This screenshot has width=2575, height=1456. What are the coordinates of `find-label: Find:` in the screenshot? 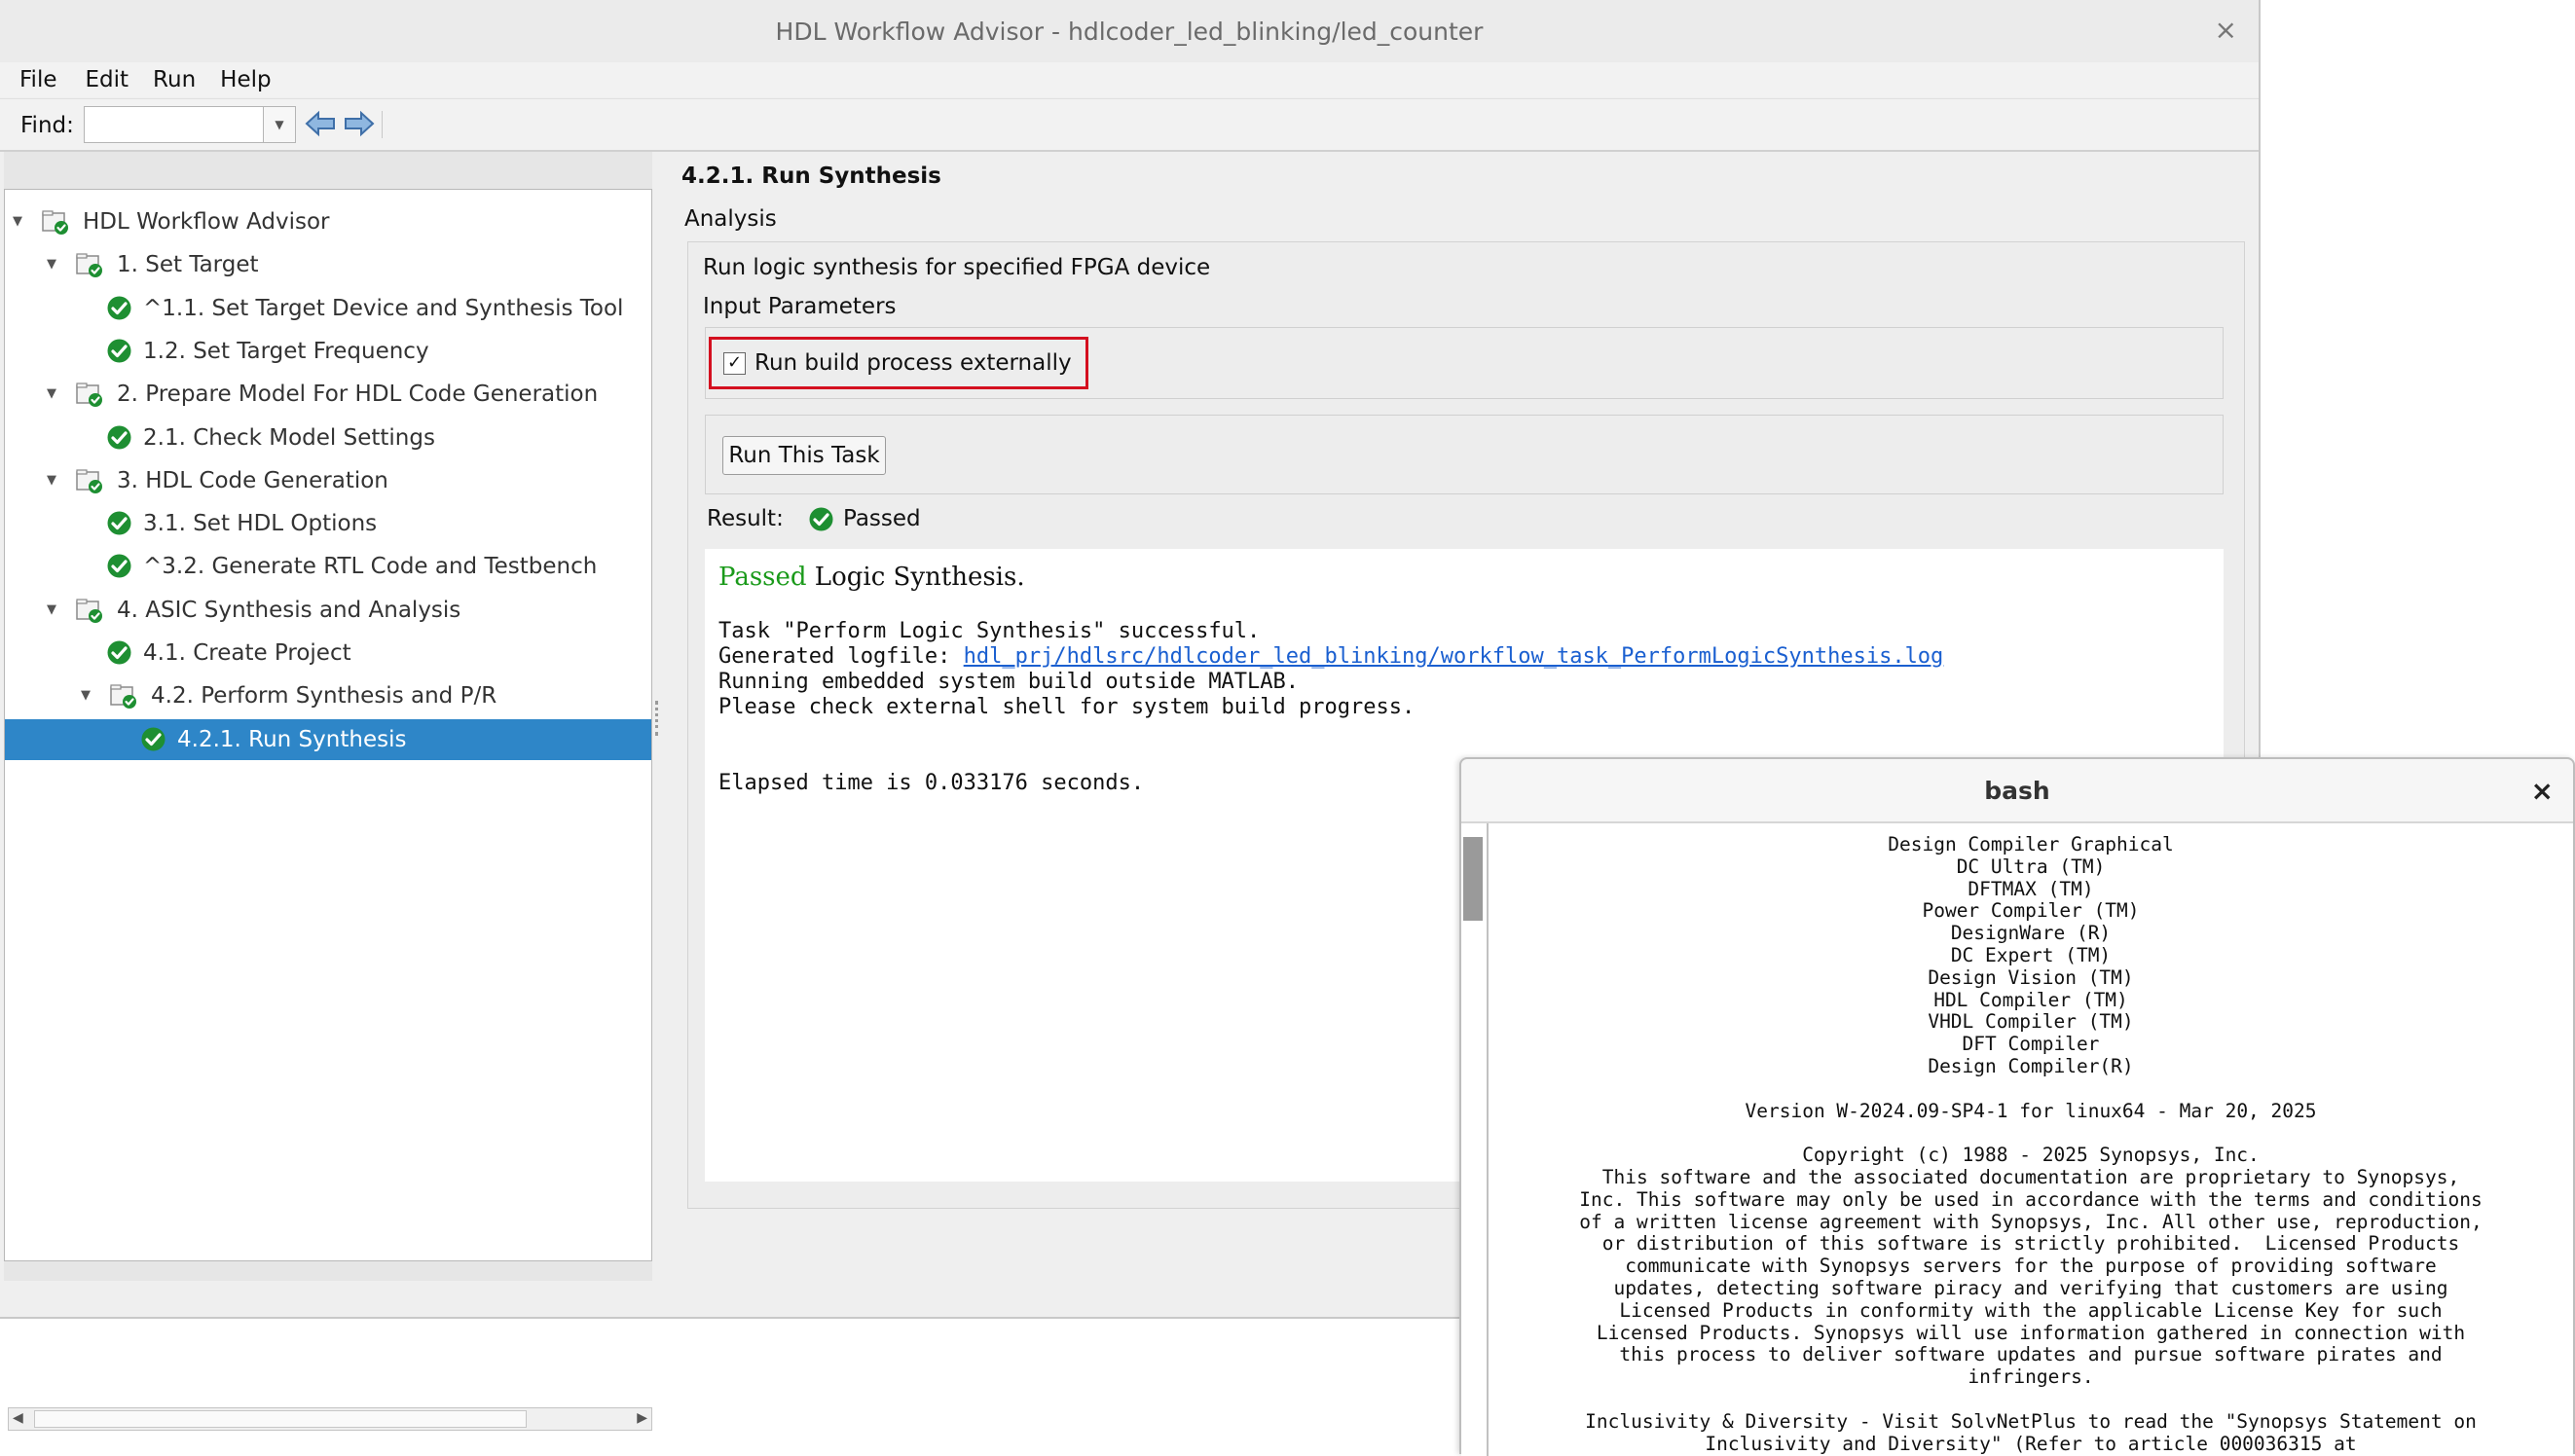 It's located at (47, 125).